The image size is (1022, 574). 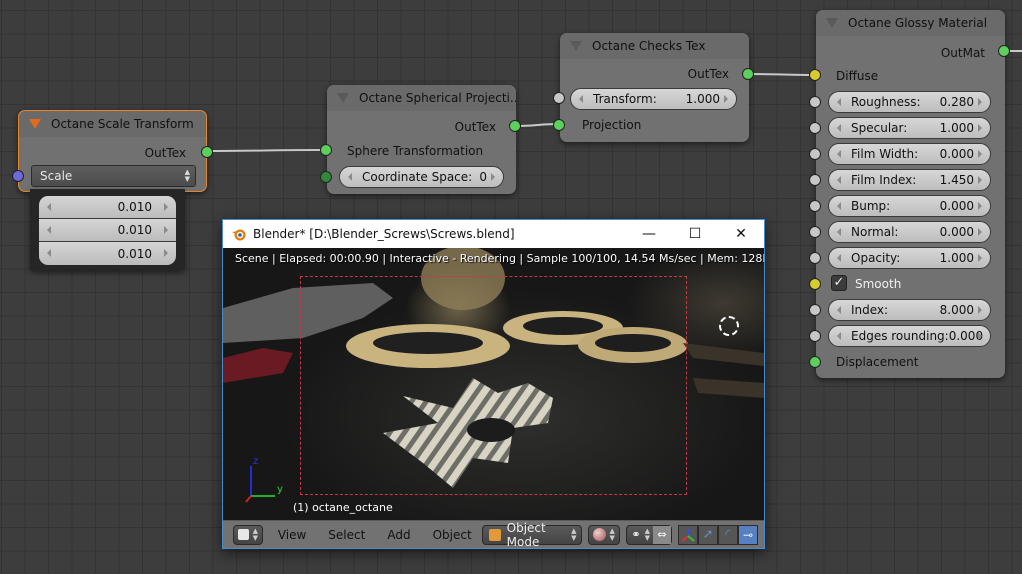 I want to click on opacity-field: Opacity: 1.000, so click(x=909, y=258).